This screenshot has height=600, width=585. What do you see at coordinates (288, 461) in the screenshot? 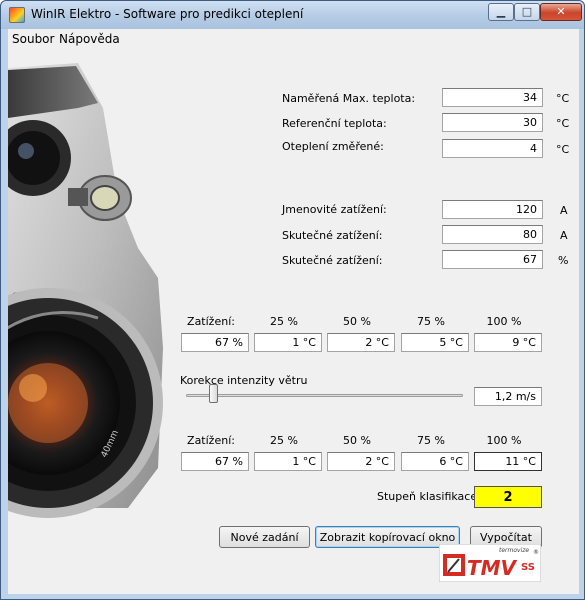
I see `table2-value-25: 1 °C` at bounding box center [288, 461].